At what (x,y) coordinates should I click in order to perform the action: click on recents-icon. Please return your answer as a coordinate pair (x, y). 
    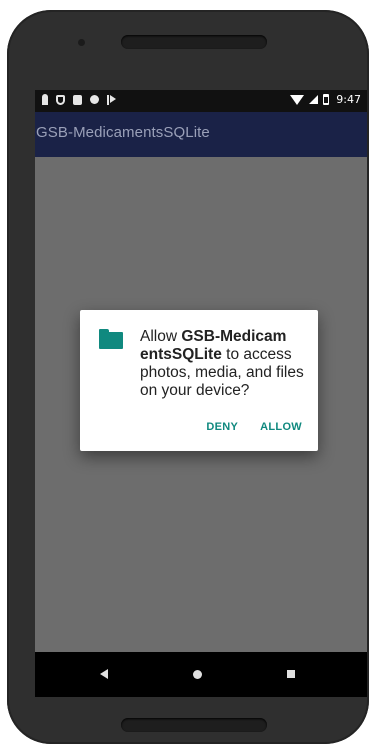
    Looking at the image, I should click on (291, 674).